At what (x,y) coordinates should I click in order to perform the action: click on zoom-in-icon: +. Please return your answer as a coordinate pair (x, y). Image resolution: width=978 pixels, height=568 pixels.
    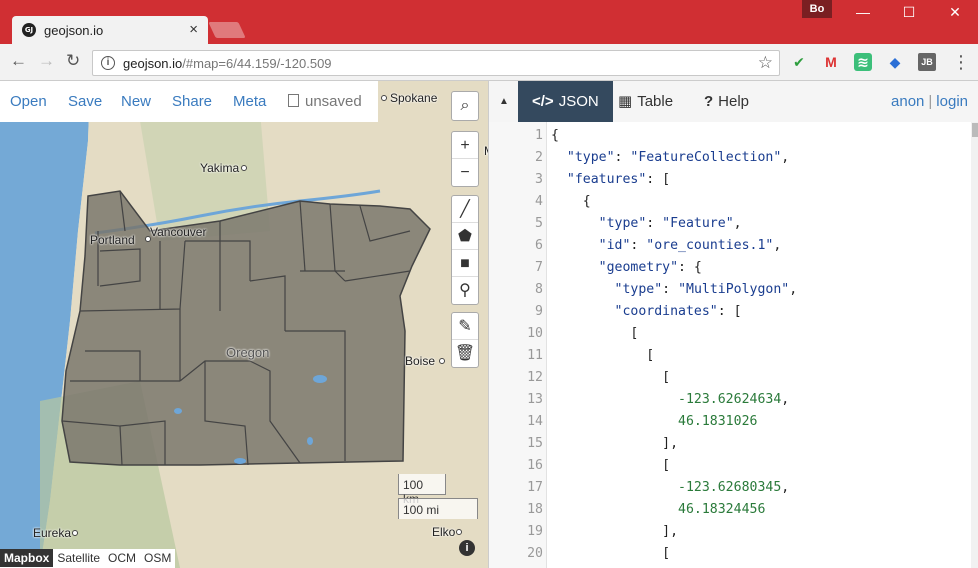
    Looking at the image, I should click on (465, 145).